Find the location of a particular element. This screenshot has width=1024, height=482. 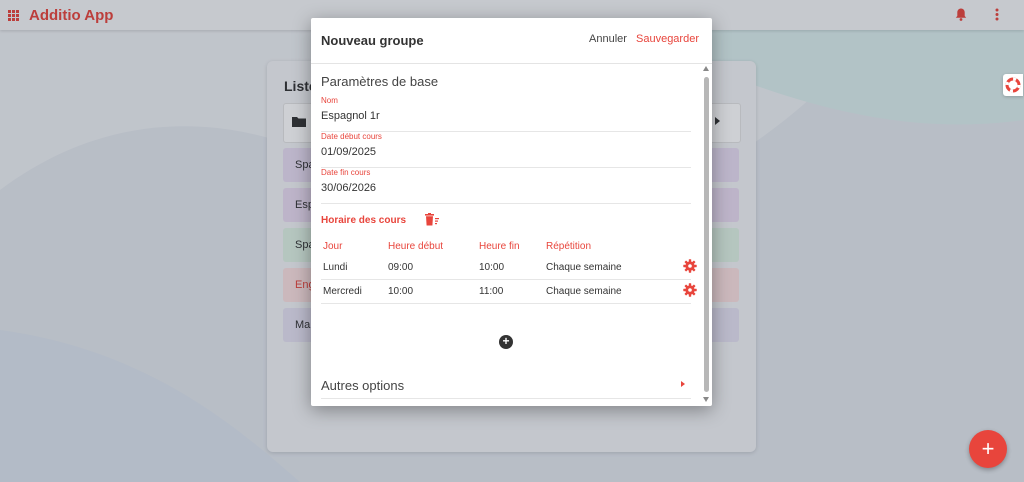

start-date-value: 01/09/2025 is located at coordinates (348, 152).